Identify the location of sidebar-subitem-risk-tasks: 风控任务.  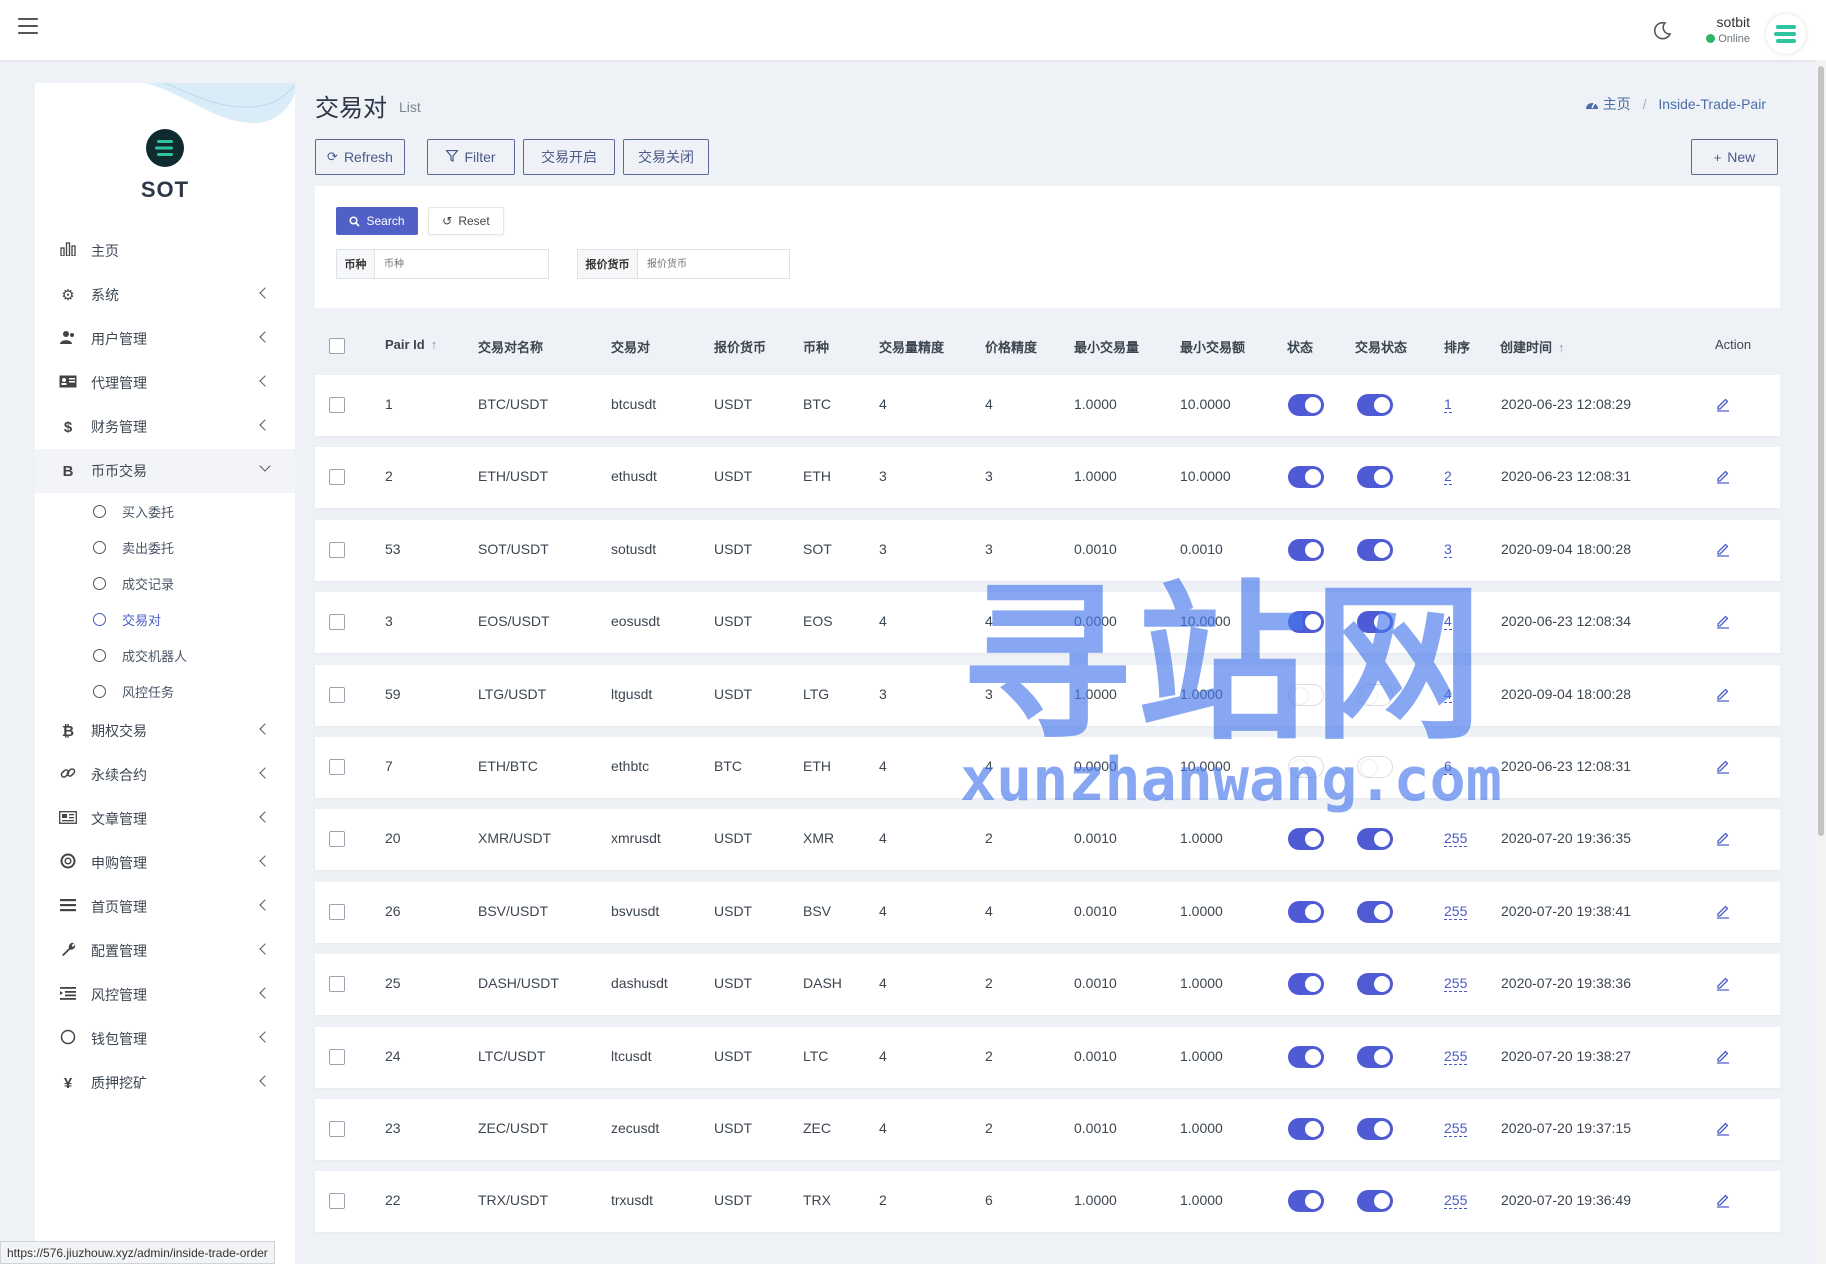
(165, 691).